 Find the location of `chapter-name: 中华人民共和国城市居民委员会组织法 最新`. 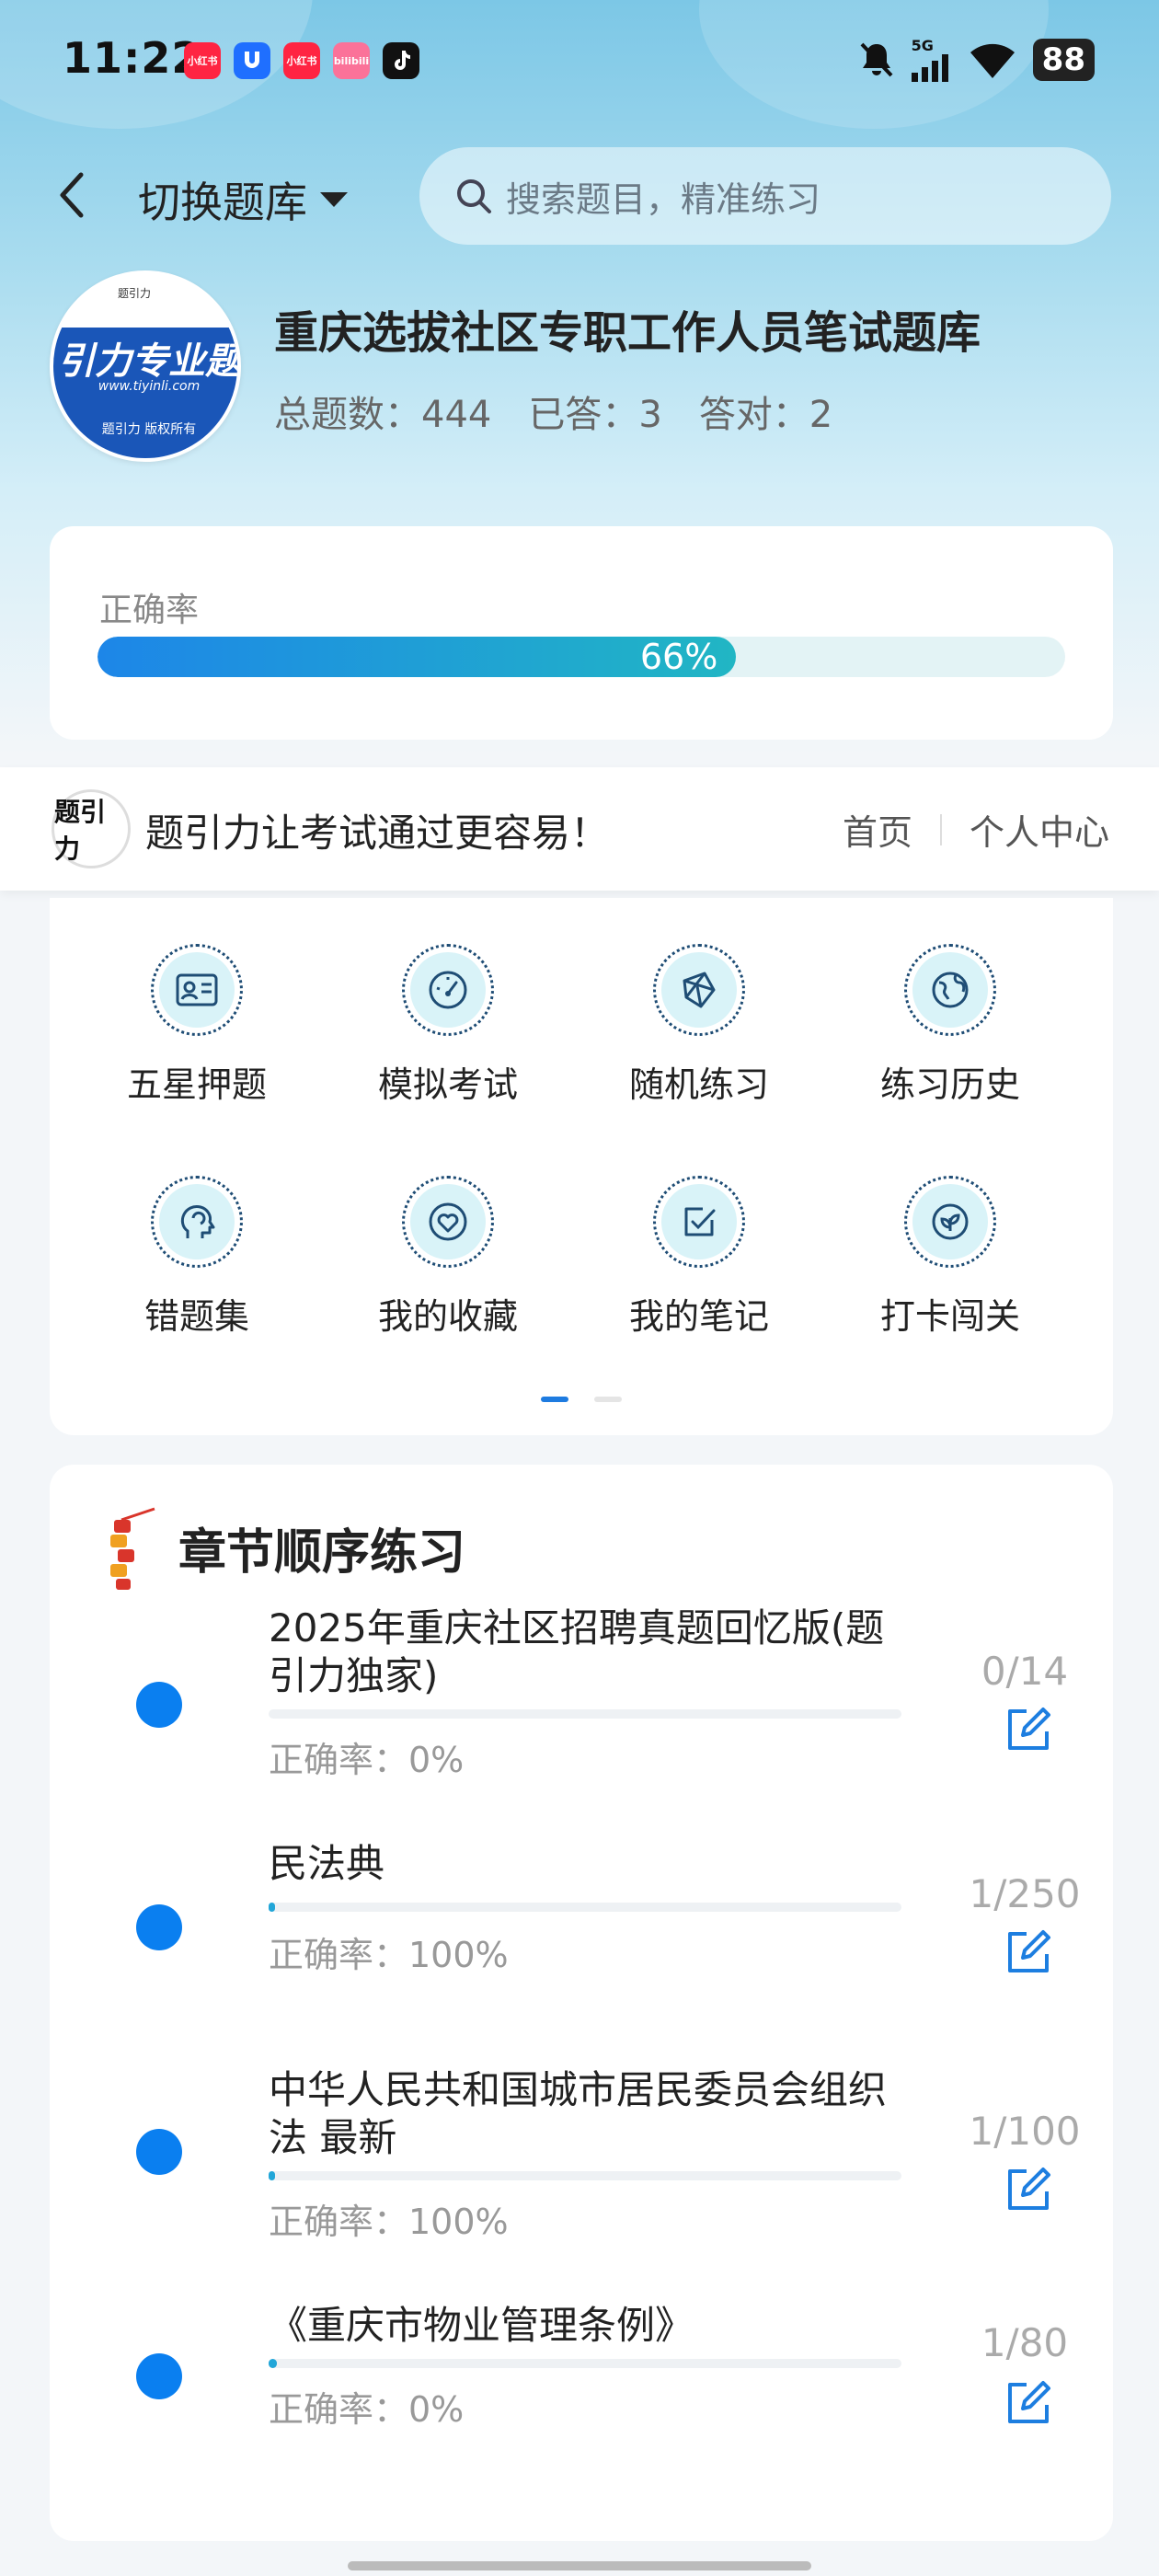

chapter-name: 中华人民共和国城市居民委员会组织法 最新 is located at coordinates (578, 2113).